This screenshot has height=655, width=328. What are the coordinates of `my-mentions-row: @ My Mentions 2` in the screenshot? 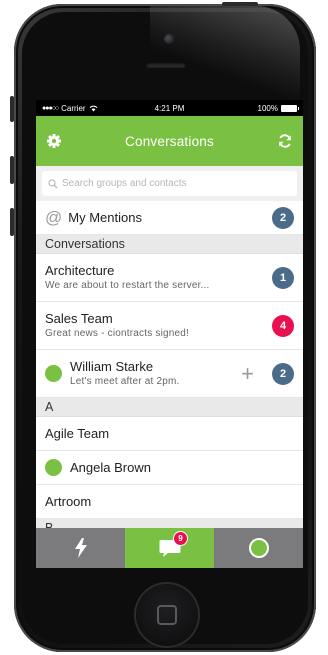 It's located at (169, 218).